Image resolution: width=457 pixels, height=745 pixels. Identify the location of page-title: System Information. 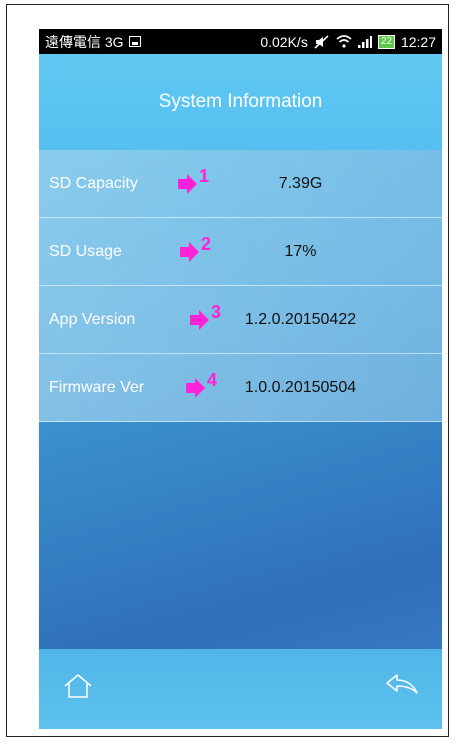
(240, 102).